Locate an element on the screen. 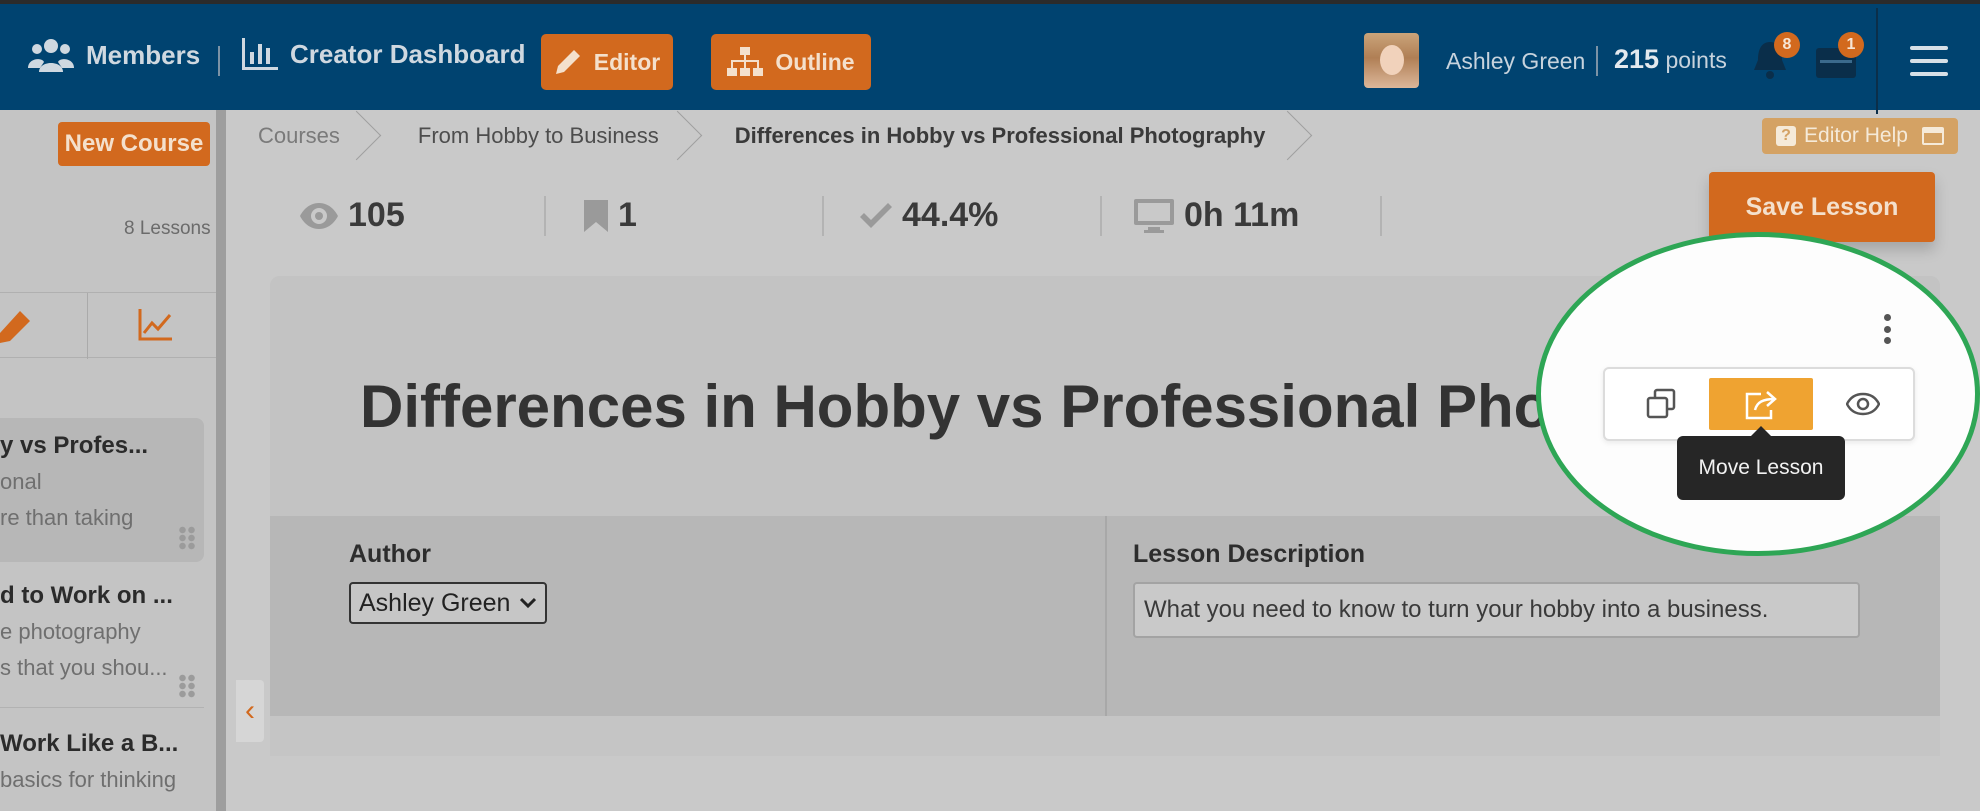  duplicate-lesson-button is located at coordinates (1661, 404).